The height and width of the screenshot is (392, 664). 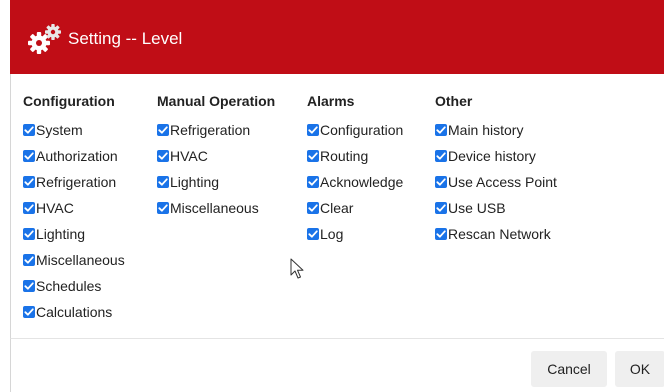 What do you see at coordinates (499, 234) in the screenshot?
I see `permission-label: Rescan Network` at bounding box center [499, 234].